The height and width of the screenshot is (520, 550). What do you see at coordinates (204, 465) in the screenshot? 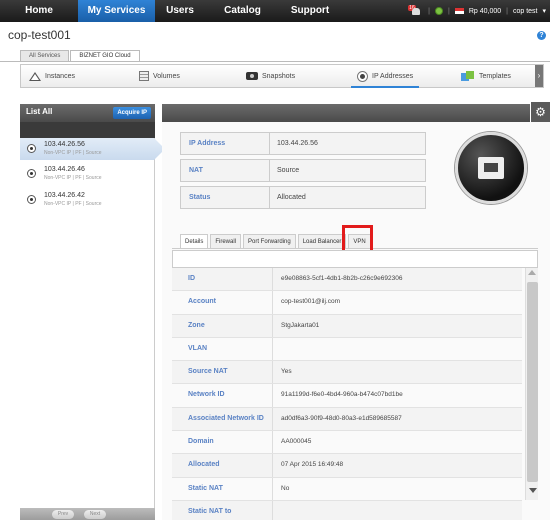
I see `row-label: Allocated` at bounding box center [204, 465].